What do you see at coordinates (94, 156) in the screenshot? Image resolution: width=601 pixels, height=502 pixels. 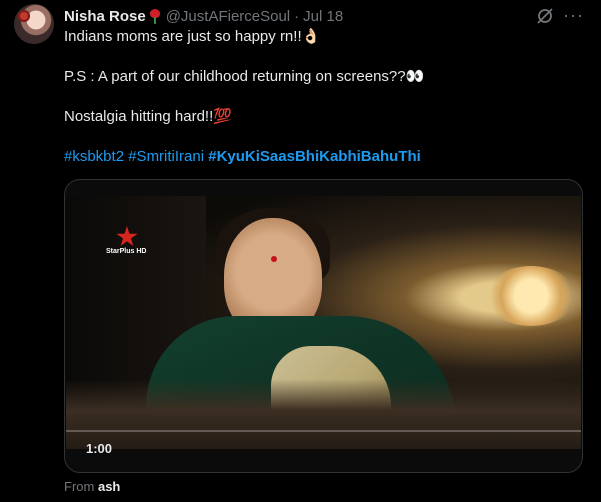 I see `hashtag-link: #ksbkbt2` at bounding box center [94, 156].